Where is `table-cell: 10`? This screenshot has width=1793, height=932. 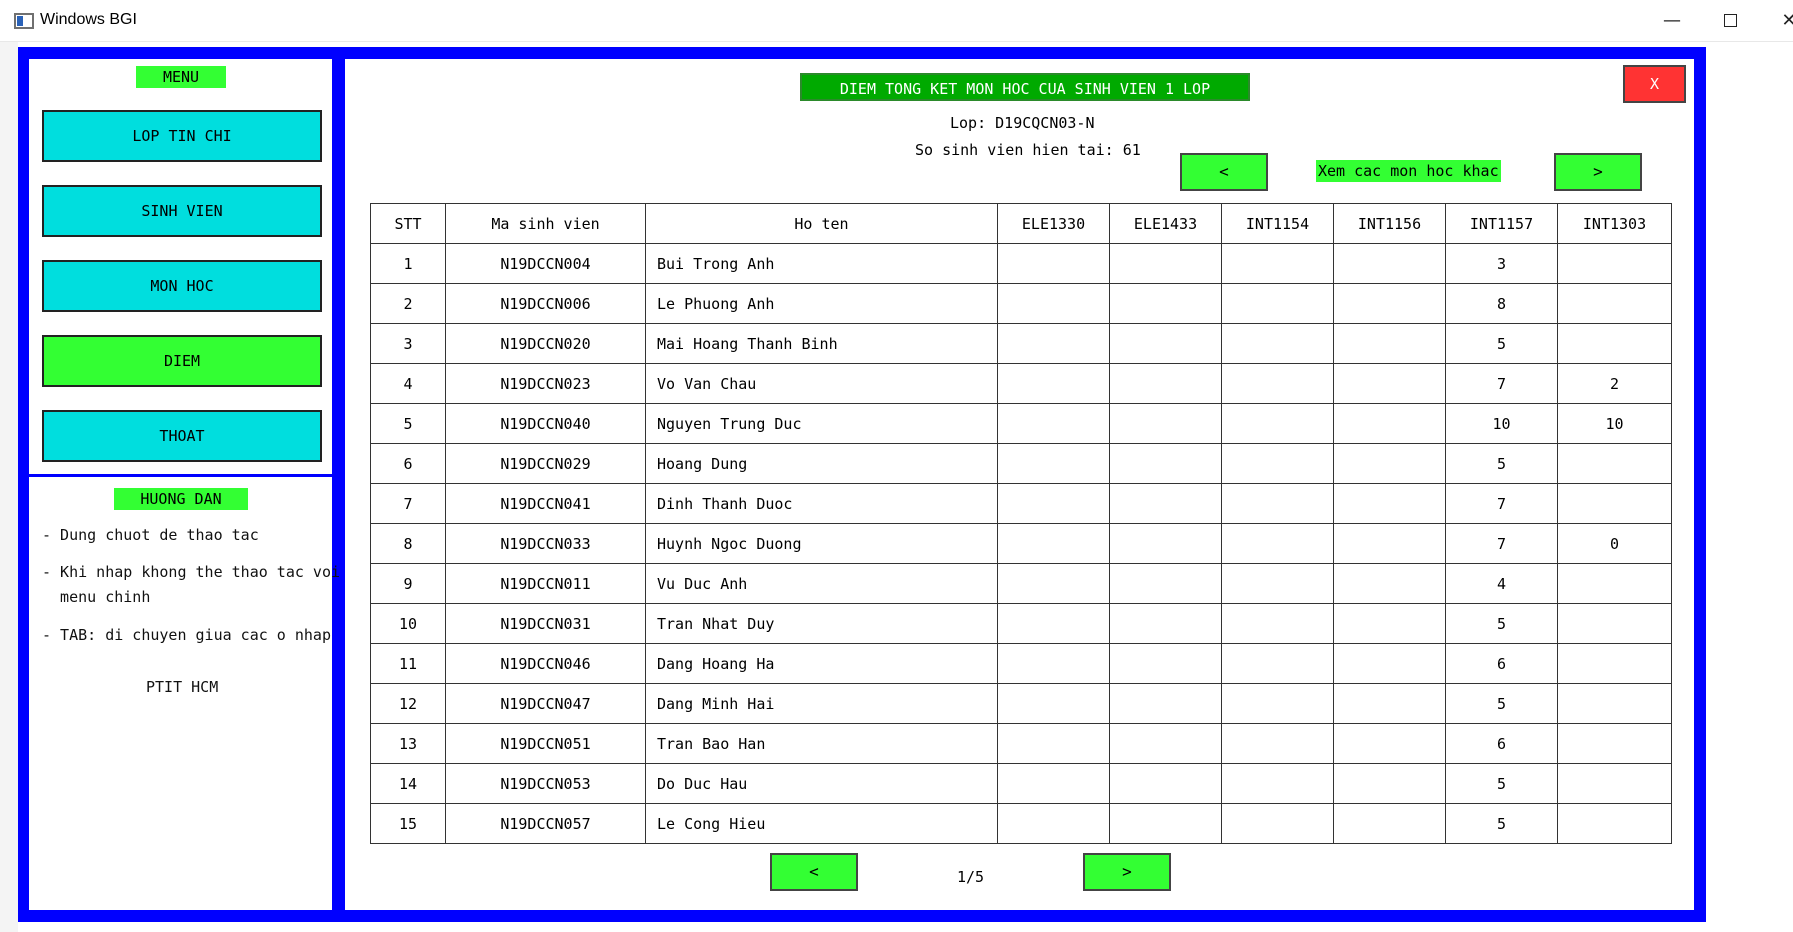
table-cell: 10 is located at coordinates (408, 623).